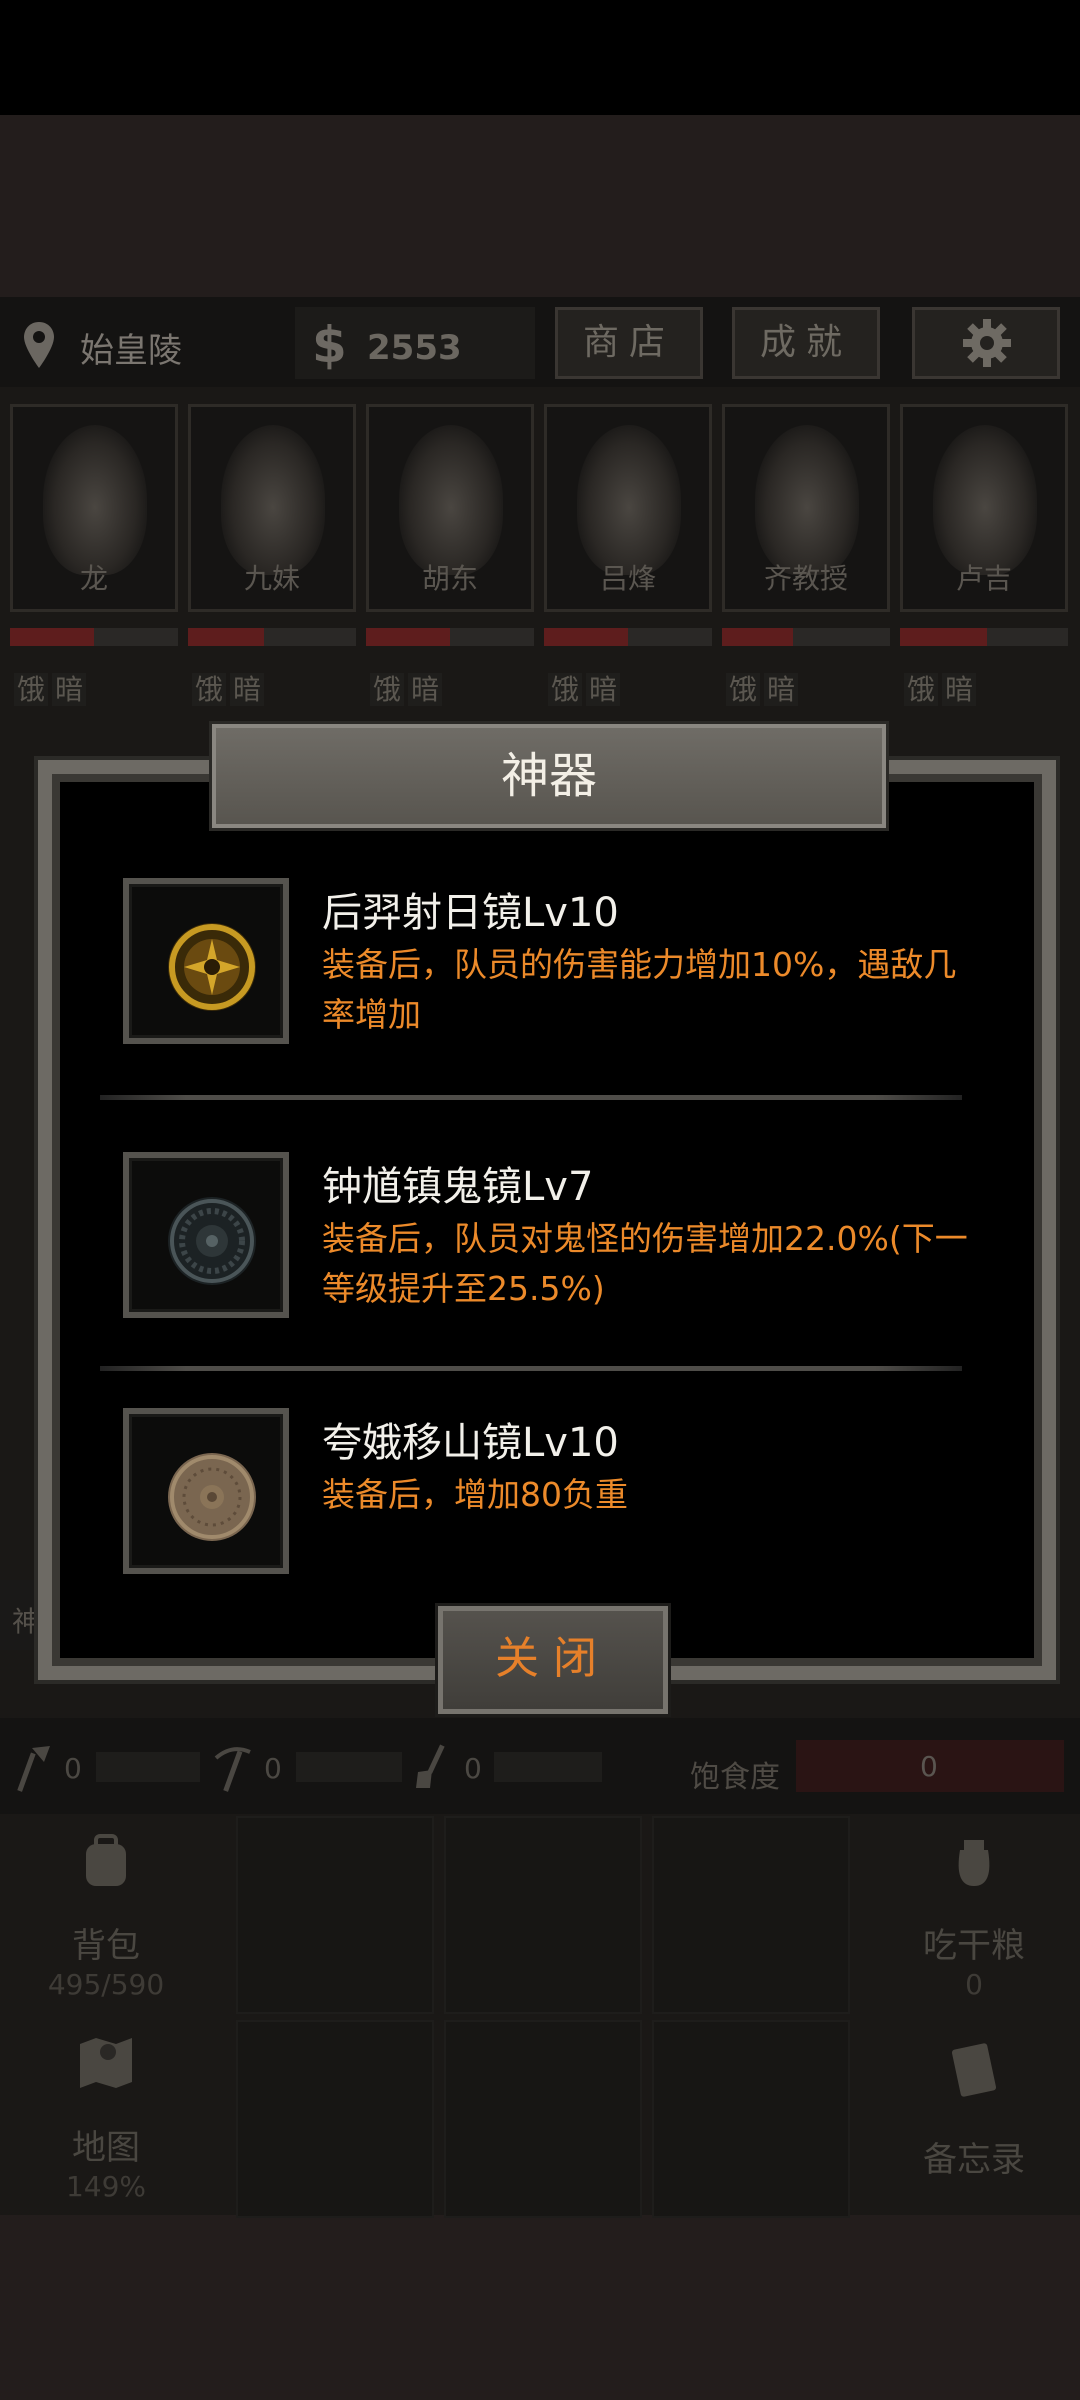 The width and height of the screenshot is (1080, 2400). I want to click on satiety-label: 饱食度, so click(735, 1777).